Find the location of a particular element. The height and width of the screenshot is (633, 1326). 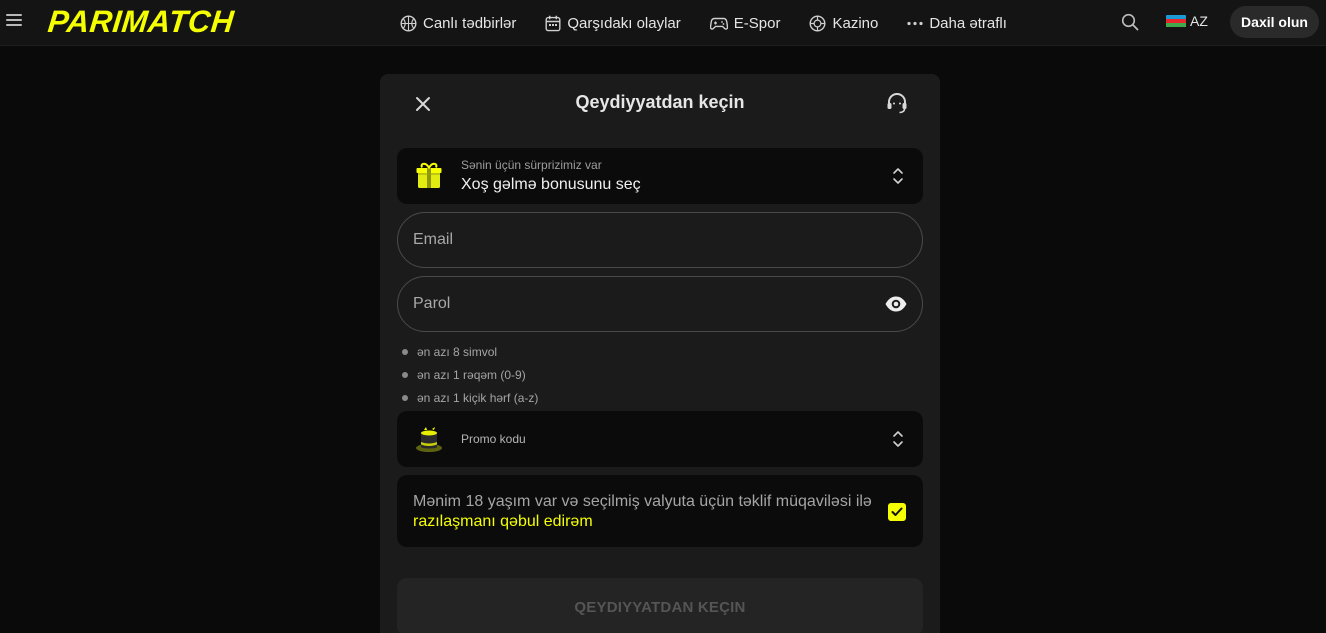

more-dots-icon is located at coordinates (915, 23).